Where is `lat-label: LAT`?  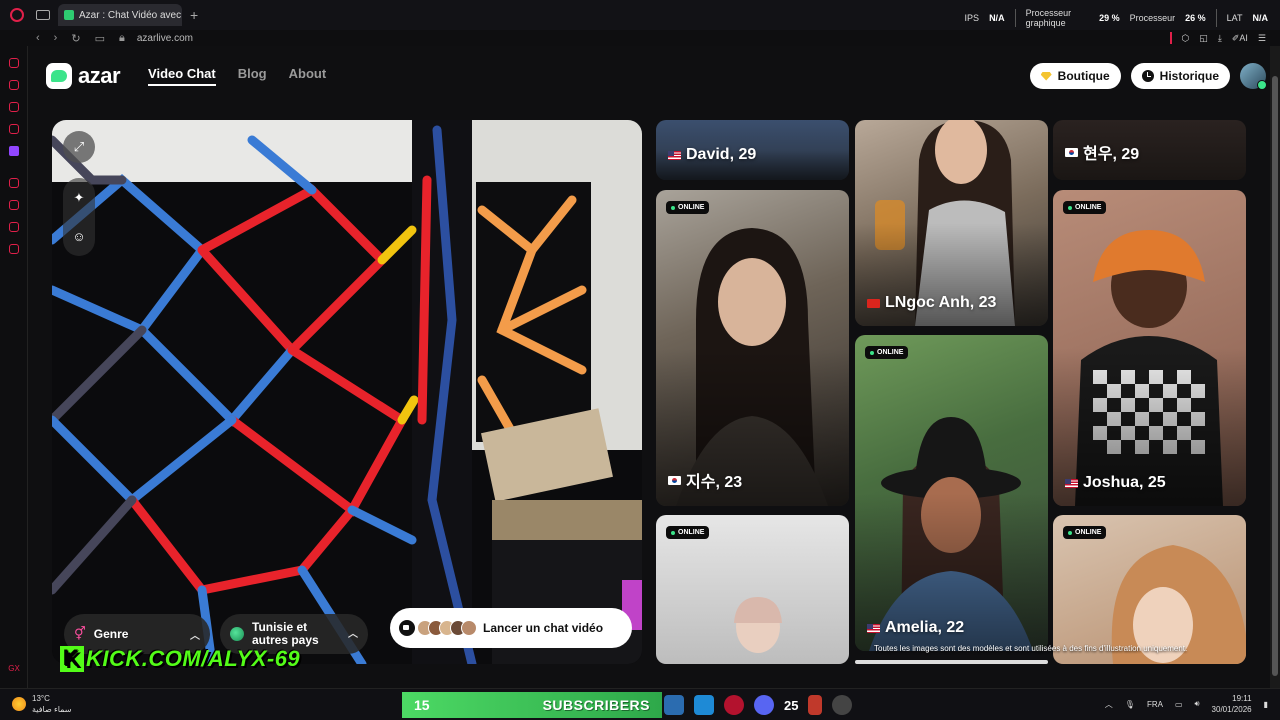
lat-label: LAT is located at coordinates (1234, 18).